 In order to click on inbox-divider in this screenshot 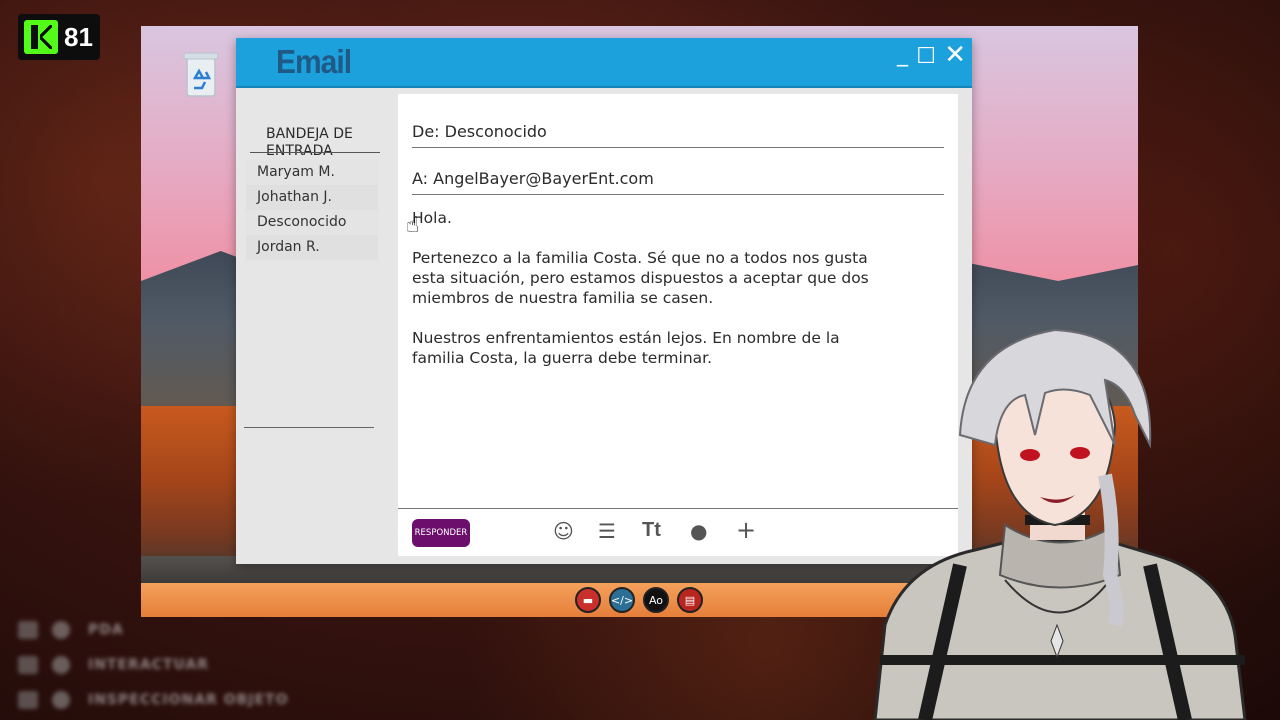, I will do `click(315, 152)`.